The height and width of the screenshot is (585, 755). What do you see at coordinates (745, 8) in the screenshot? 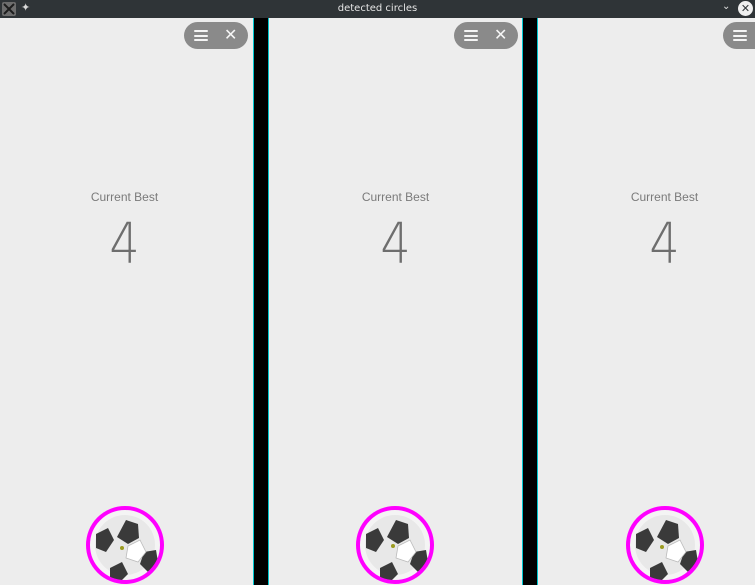
I see `window-close-button: ✕` at bounding box center [745, 8].